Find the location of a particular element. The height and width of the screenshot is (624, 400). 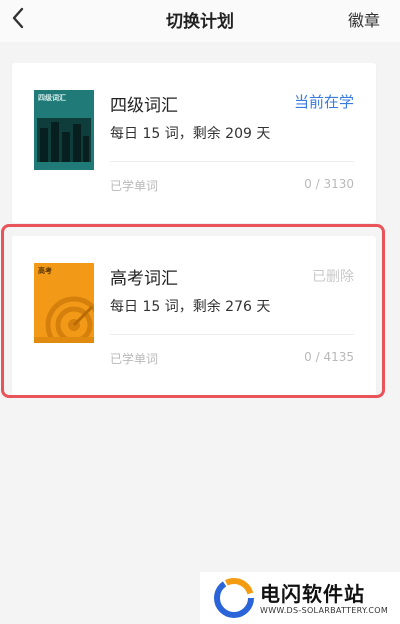

target-icon is located at coordinates (69, 319).